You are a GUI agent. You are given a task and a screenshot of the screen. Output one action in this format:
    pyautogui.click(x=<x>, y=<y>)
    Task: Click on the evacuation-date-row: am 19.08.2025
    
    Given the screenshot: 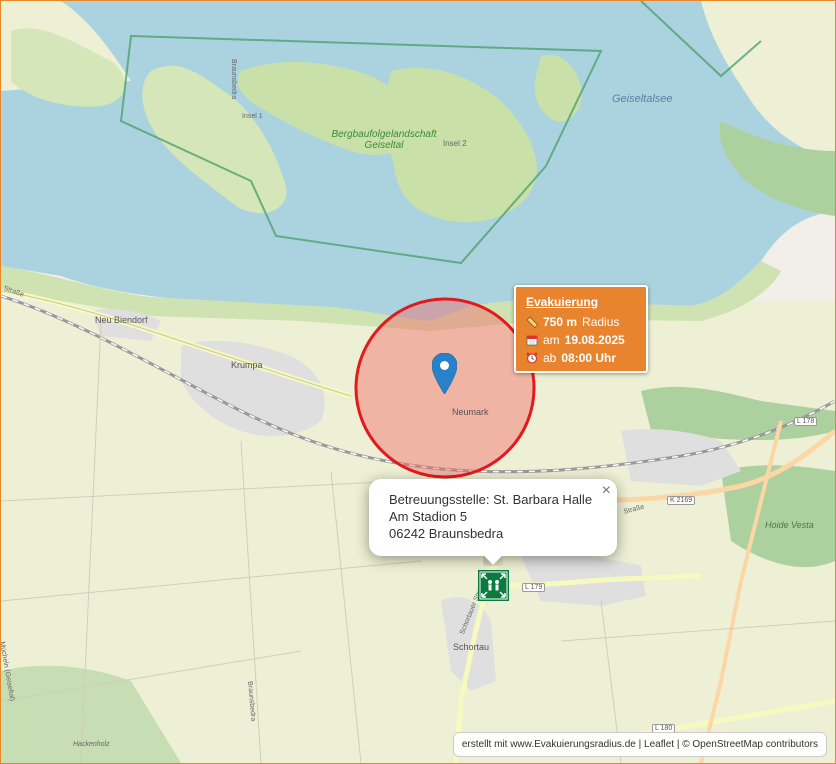 What is the action you would take?
    pyautogui.click(x=581, y=340)
    